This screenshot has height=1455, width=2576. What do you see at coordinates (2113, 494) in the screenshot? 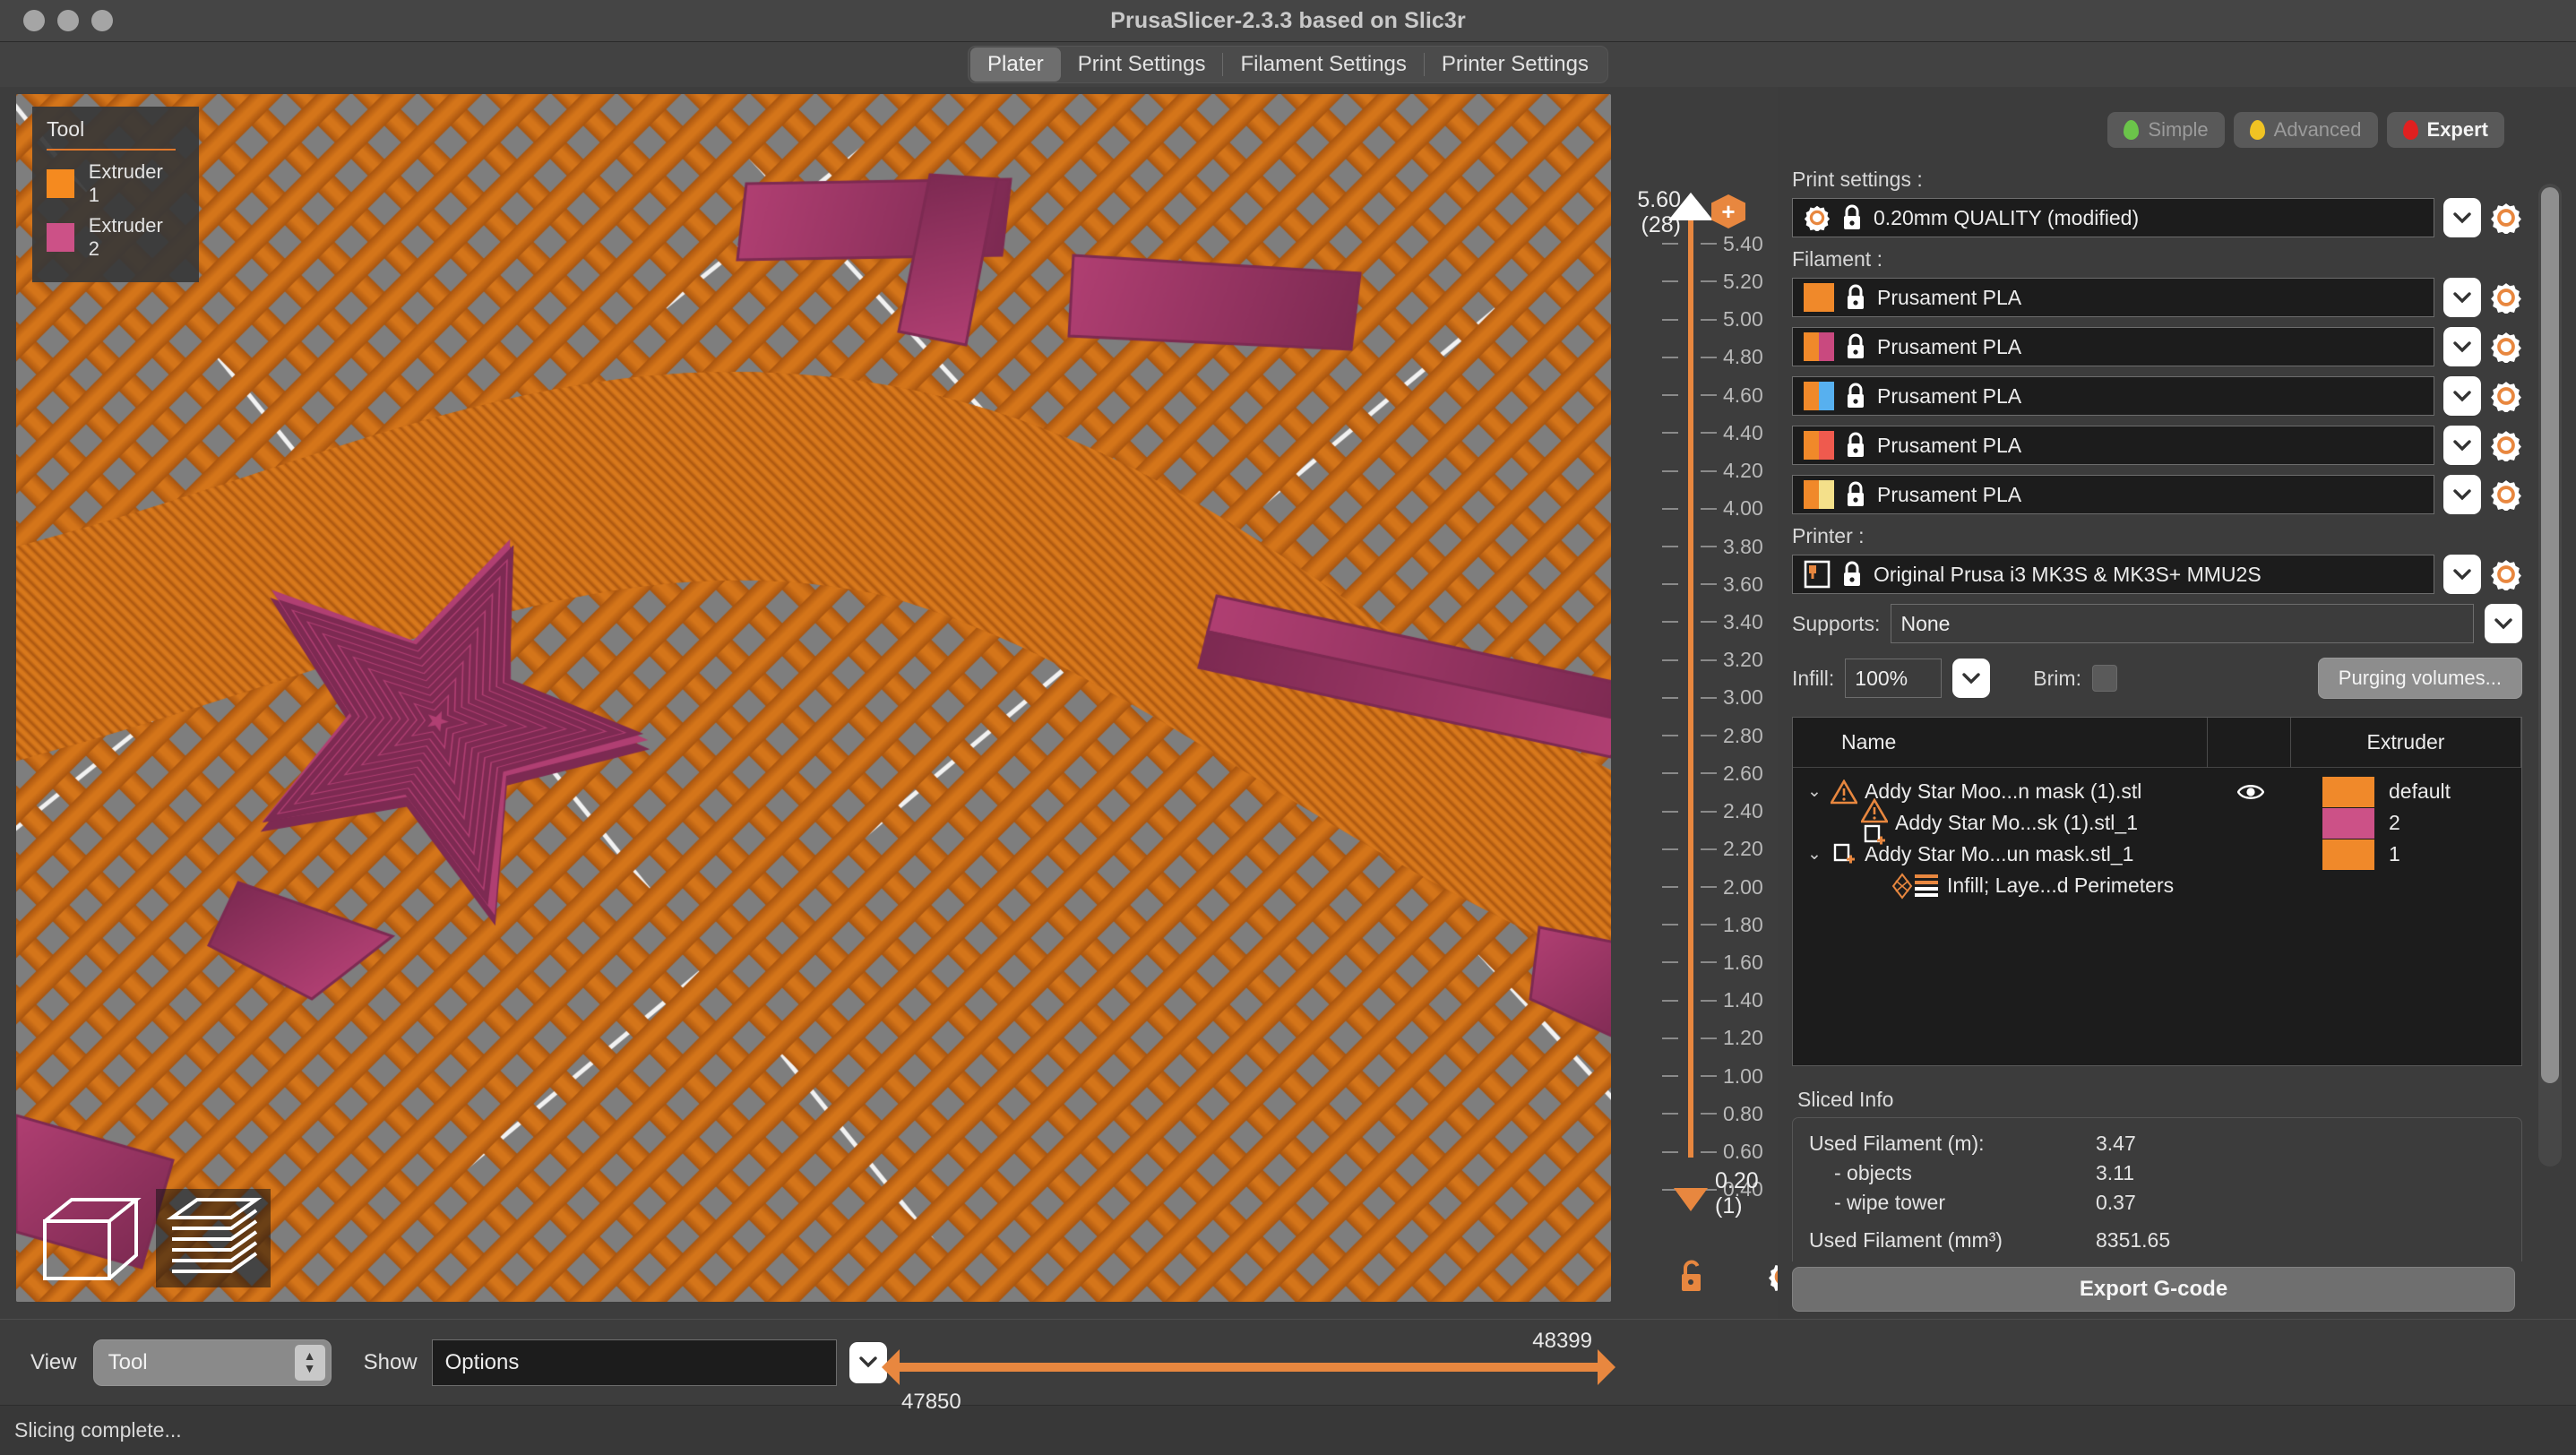
I see `filament-combo-5: Prusament PLA` at bounding box center [2113, 494].